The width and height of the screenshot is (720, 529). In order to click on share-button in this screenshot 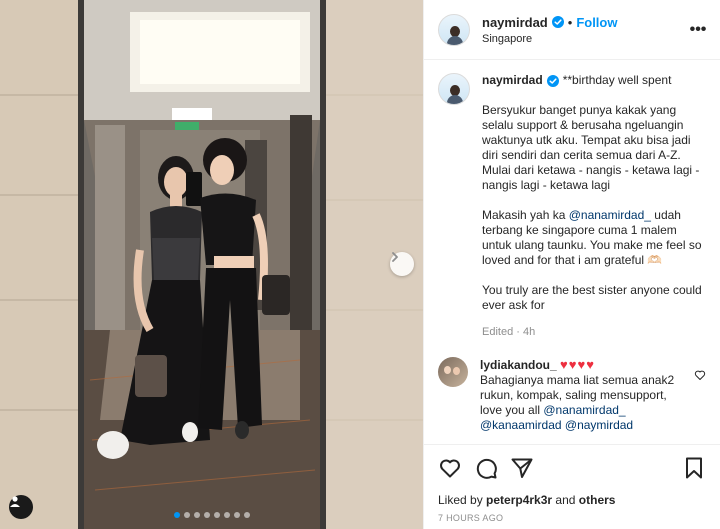, I will do `click(522, 468)`.